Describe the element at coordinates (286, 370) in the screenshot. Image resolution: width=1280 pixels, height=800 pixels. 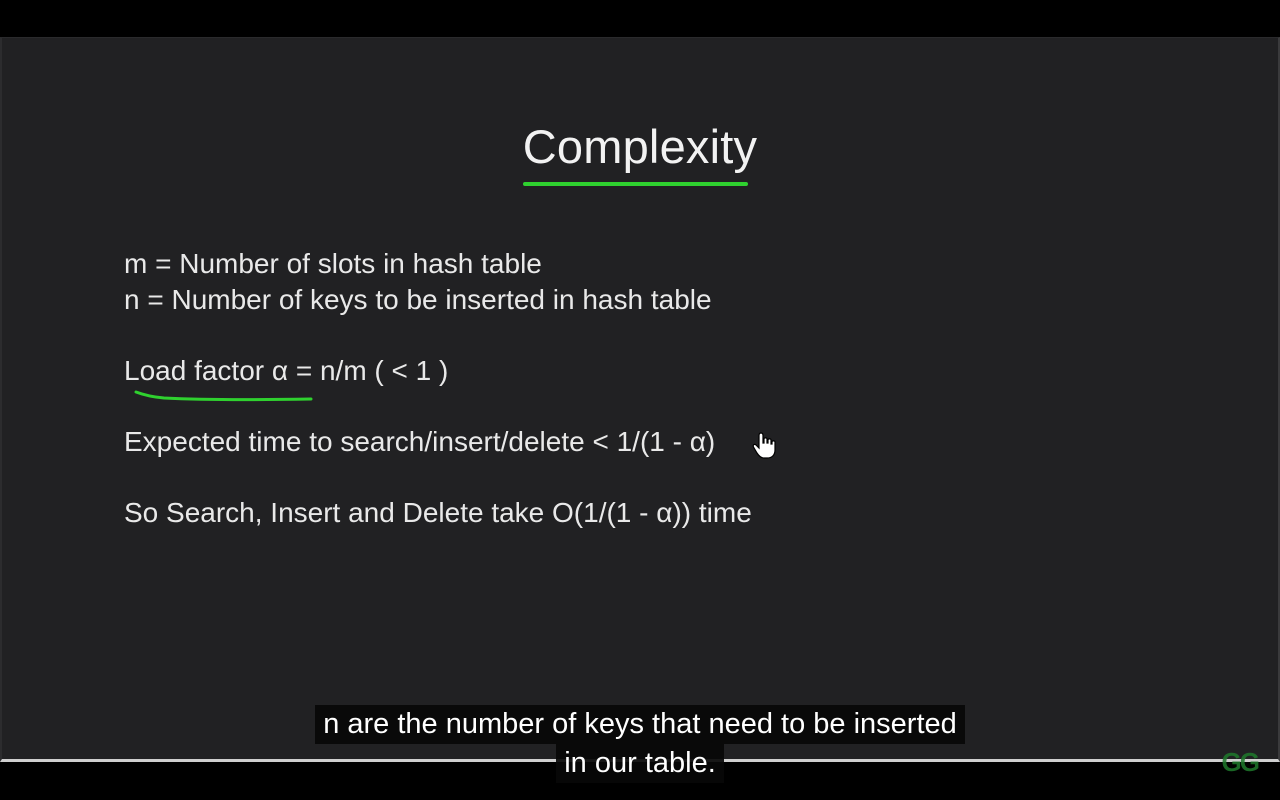
I see `load-factor-line: Load factor α = n/m ( < 1 )` at that location.